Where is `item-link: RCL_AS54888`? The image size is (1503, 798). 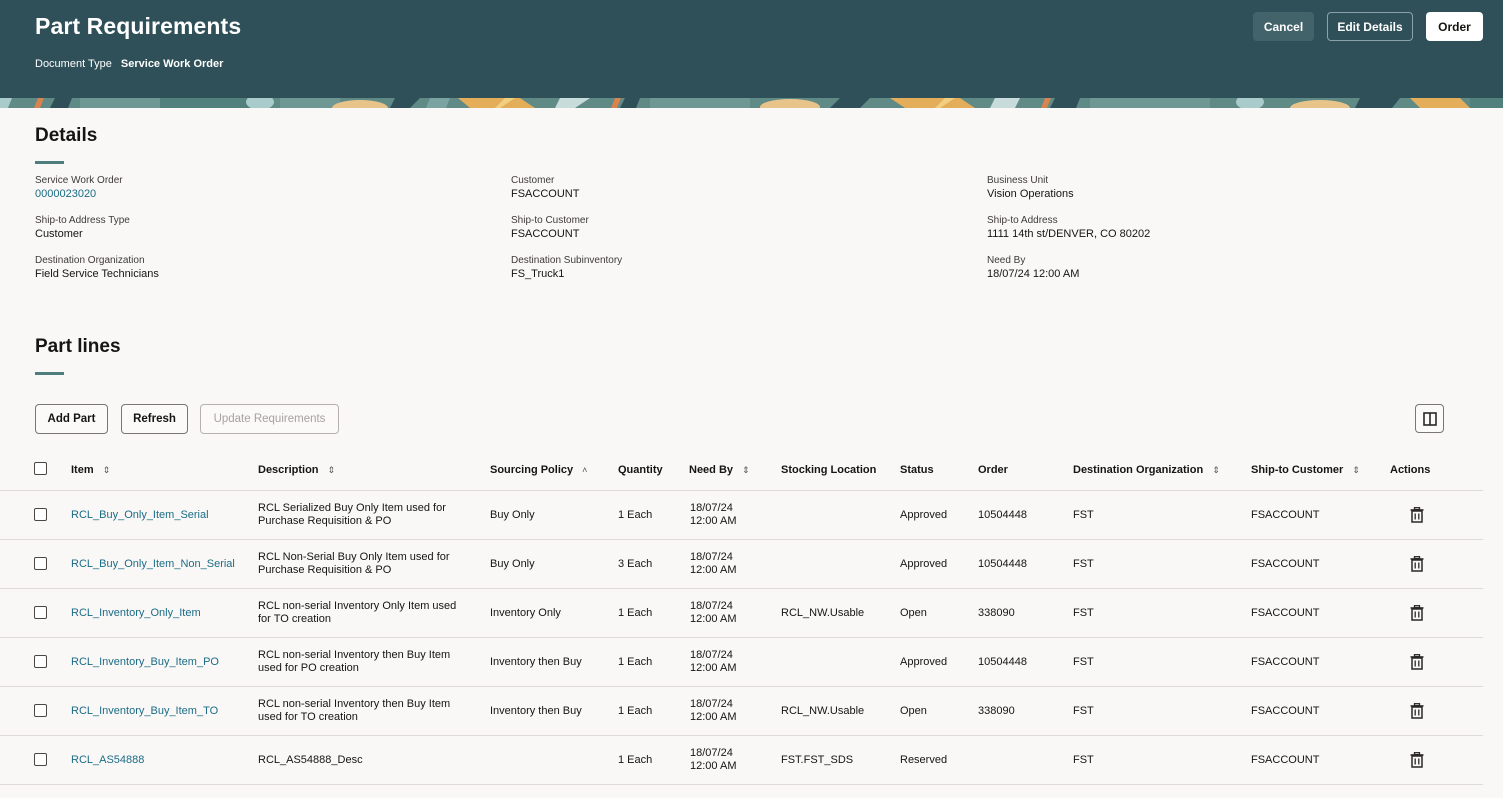 item-link: RCL_AS54888 is located at coordinates (107, 760).